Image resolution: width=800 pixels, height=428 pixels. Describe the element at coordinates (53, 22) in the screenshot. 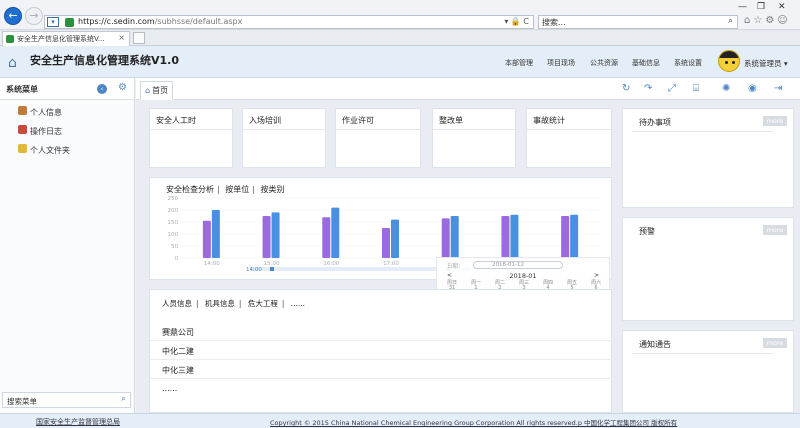

I see `shield-icon: ▾` at that location.